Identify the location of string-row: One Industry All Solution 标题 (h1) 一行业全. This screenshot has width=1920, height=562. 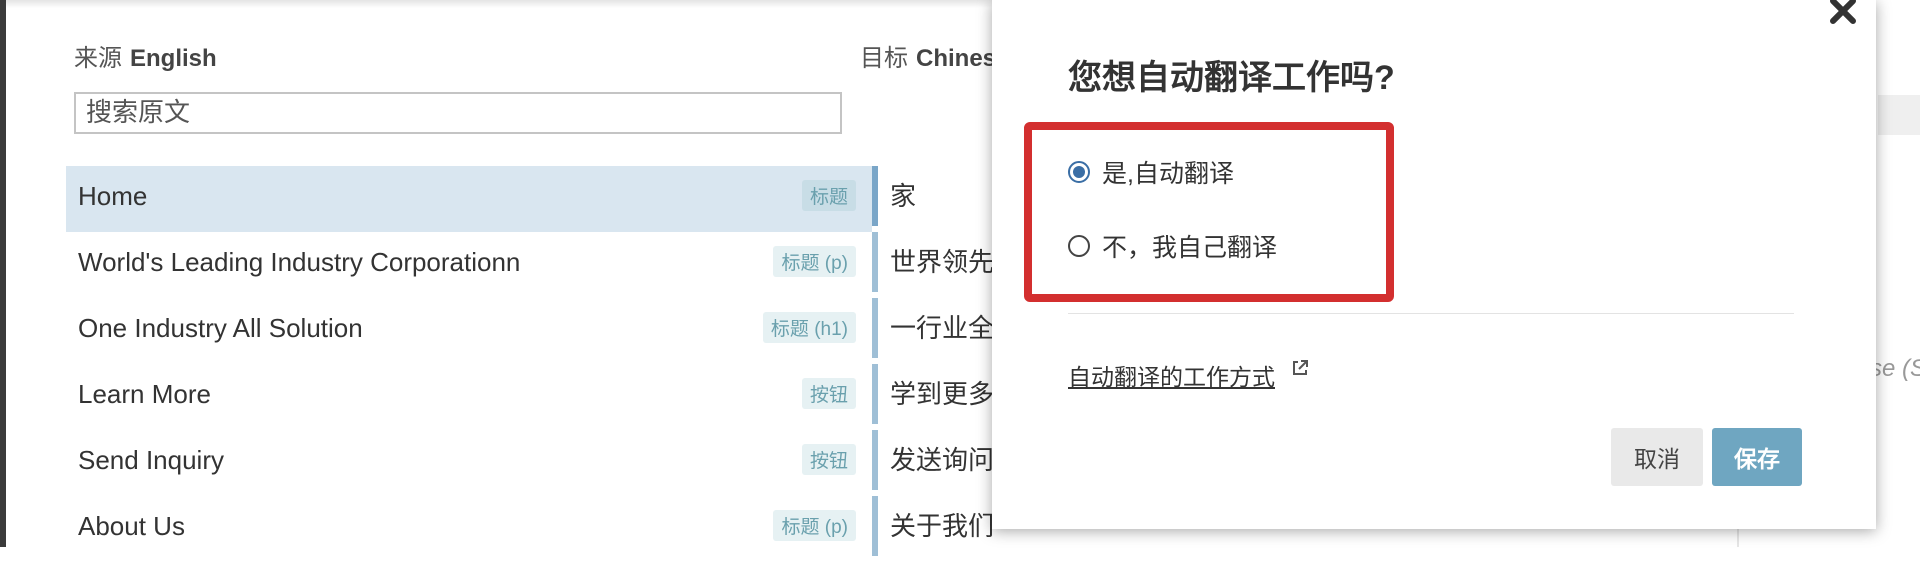
(529, 331).